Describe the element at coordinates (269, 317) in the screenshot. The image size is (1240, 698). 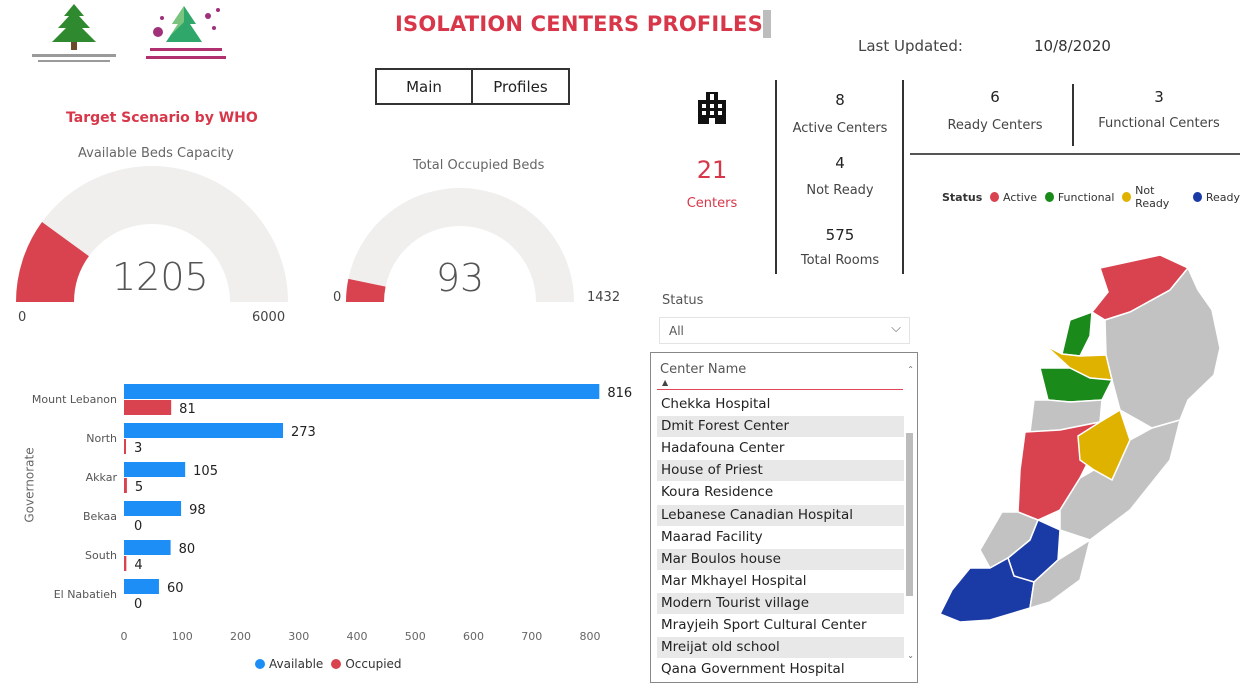
I see `available-beds-max: 6000` at that location.